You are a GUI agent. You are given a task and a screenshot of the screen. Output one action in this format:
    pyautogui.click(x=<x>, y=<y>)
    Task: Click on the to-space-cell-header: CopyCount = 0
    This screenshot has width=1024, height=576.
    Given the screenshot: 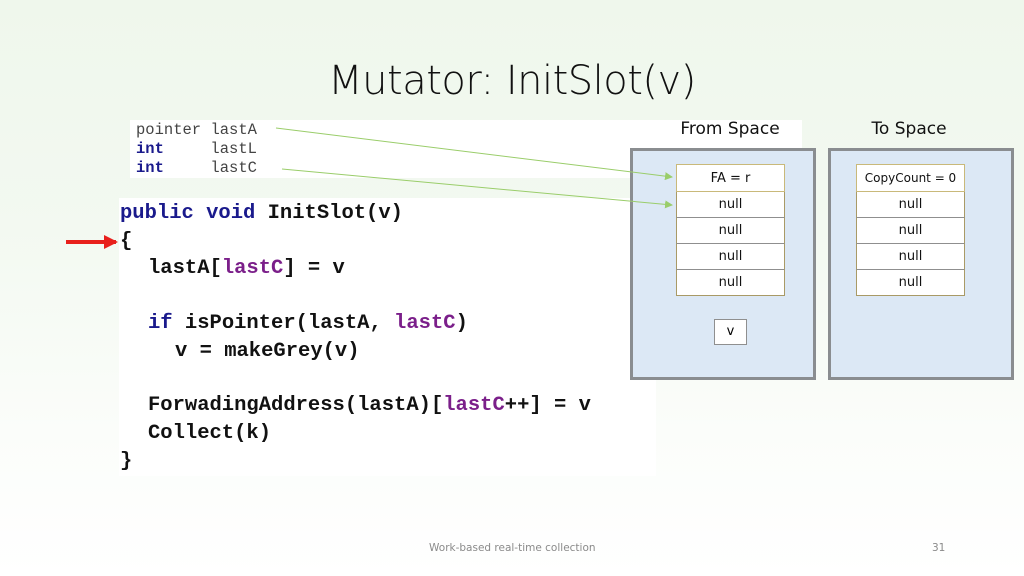 What is the action you would take?
    pyautogui.click(x=910, y=178)
    